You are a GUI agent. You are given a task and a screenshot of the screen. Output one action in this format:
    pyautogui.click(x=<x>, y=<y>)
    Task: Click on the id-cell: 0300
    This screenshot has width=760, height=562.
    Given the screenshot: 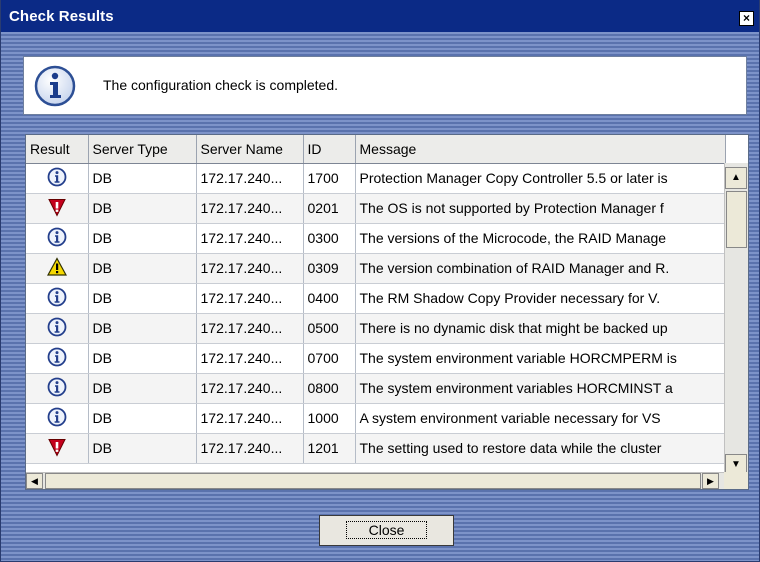 What is the action you would take?
    pyautogui.click(x=329, y=238)
    